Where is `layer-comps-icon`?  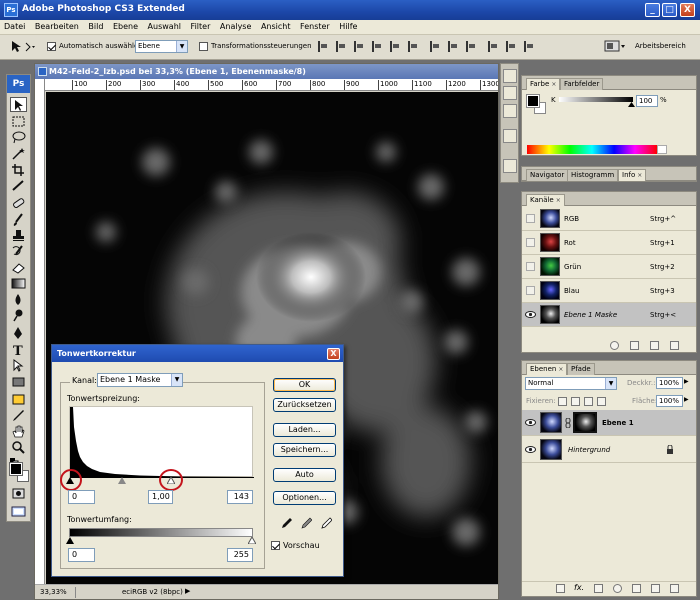
layer-comps-icon is located at coordinates (510, 111).